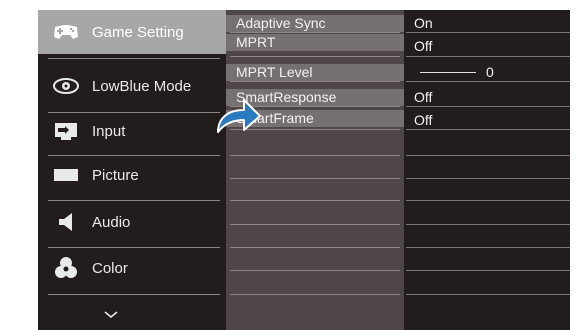 The width and height of the screenshot is (582, 330). I want to click on gamepad-icon, so click(66, 32).